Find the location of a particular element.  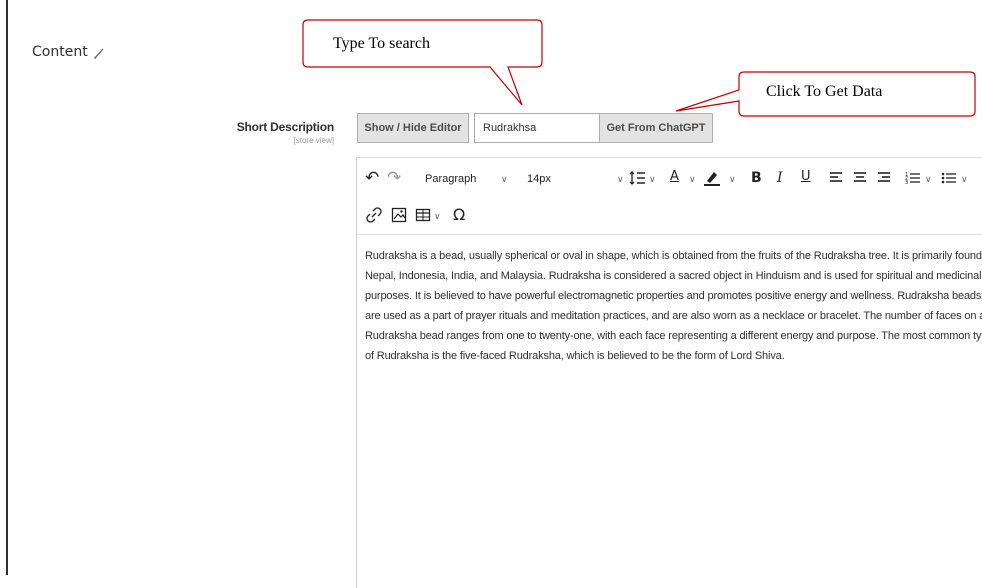

align-right-icon is located at coordinates (884, 178).